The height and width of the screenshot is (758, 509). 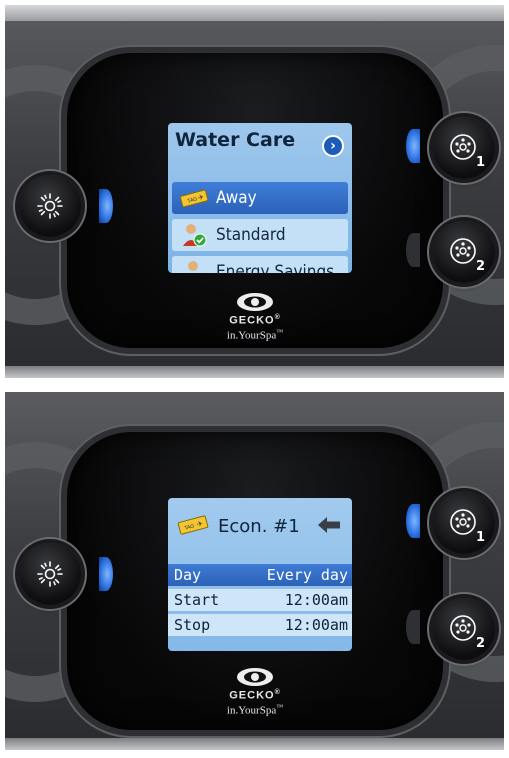 What do you see at coordinates (236, 198) in the screenshot?
I see `menu-item-label: Away` at bounding box center [236, 198].